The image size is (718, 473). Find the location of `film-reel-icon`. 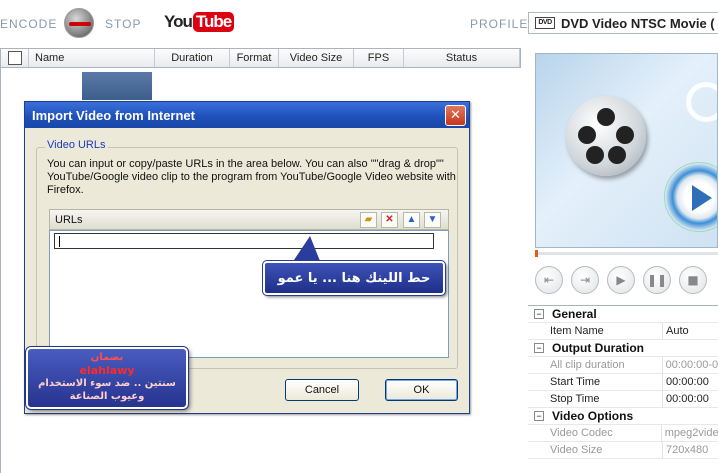

film-reel-icon is located at coordinates (606, 136).